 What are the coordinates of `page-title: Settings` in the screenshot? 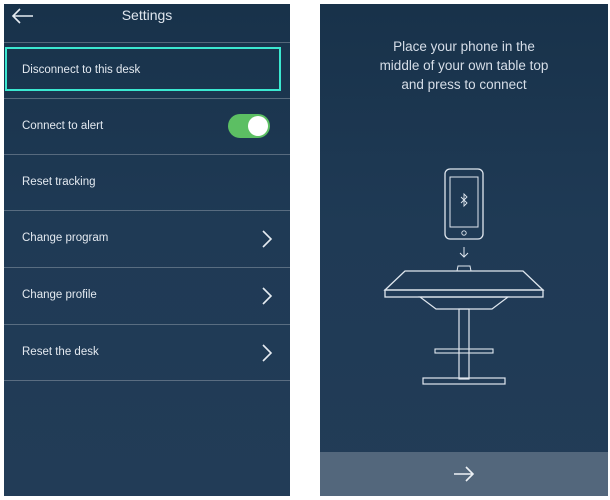 It's located at (147, 15).